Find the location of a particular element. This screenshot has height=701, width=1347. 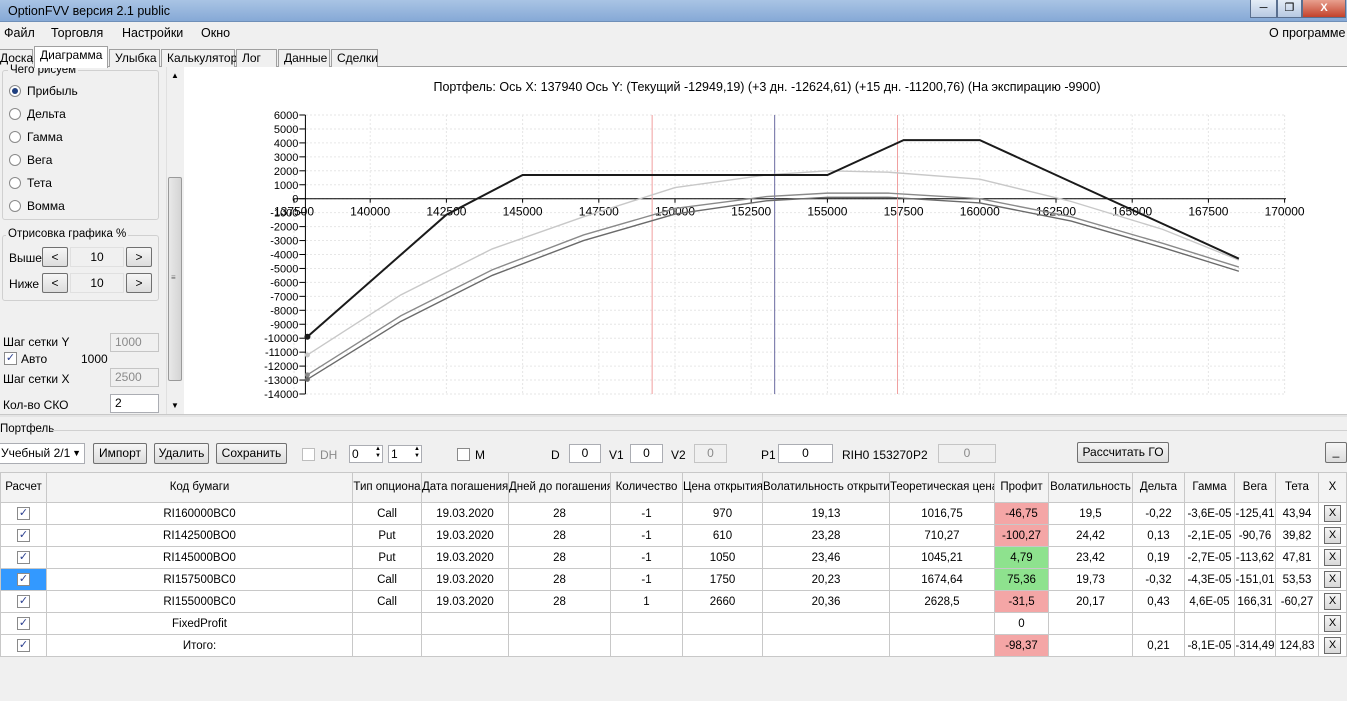

tab-log: Лог is located at coordinates (256, 58).